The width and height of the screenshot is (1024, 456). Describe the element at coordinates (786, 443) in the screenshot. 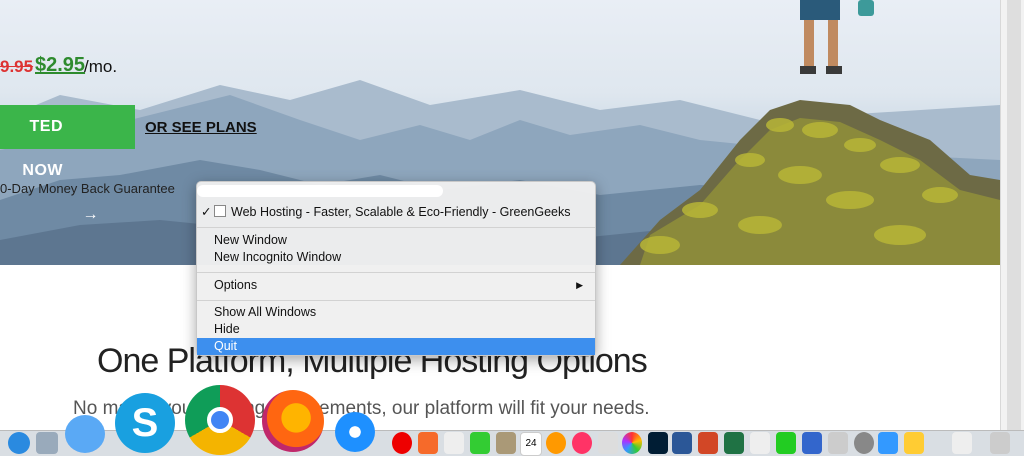

I see `numbers-icon` at that location.